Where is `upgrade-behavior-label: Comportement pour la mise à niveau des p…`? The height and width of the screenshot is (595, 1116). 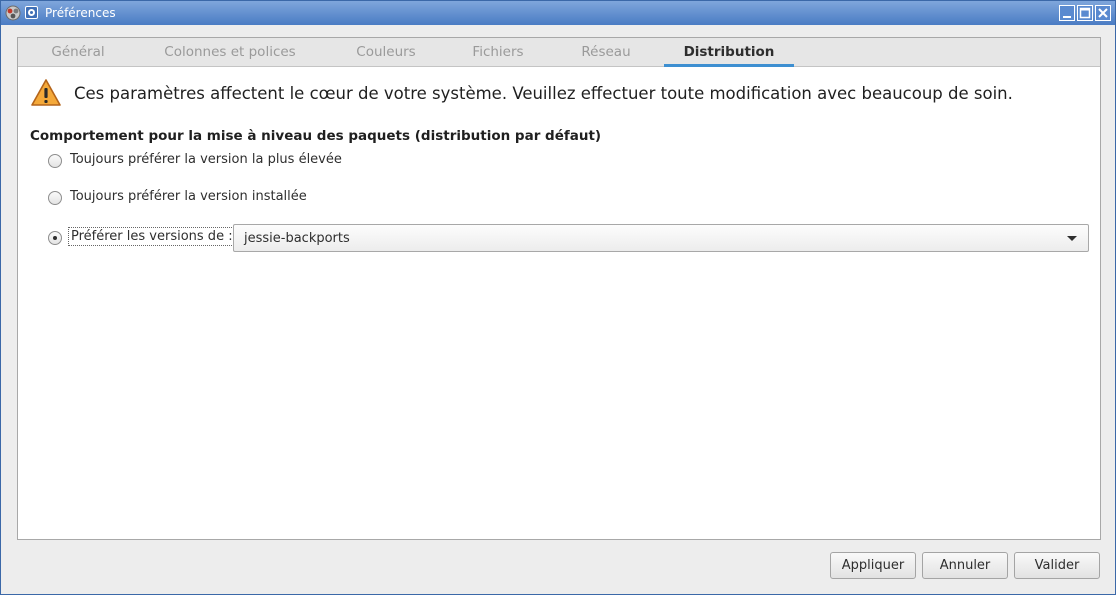 upgrade-behavior-label: Comportement pour la mise à niveau des p… is located at coordinates (316, 136).